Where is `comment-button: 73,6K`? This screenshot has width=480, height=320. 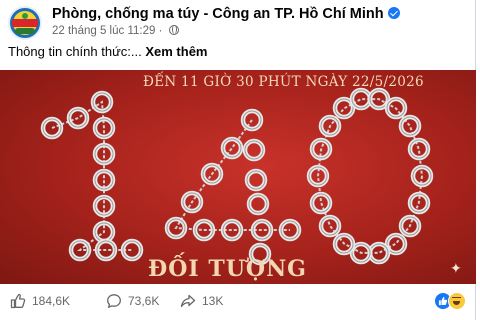
comment-button: 73,6K is located at coordinates (132, 301).